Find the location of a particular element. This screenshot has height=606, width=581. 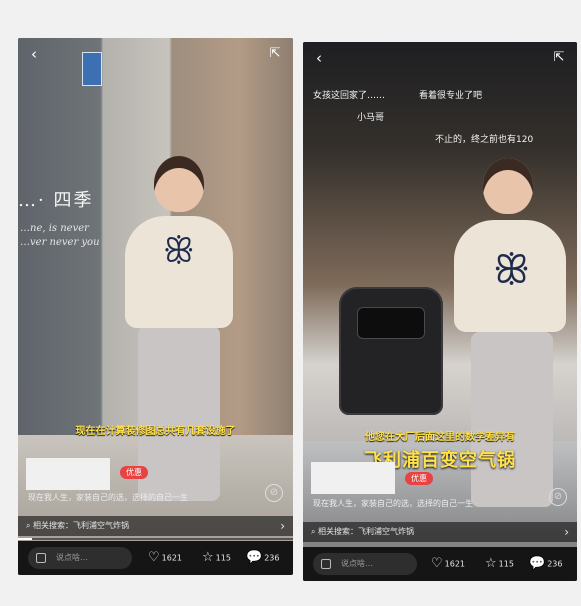

air-fryer-display is located at coordinates (391, 323).